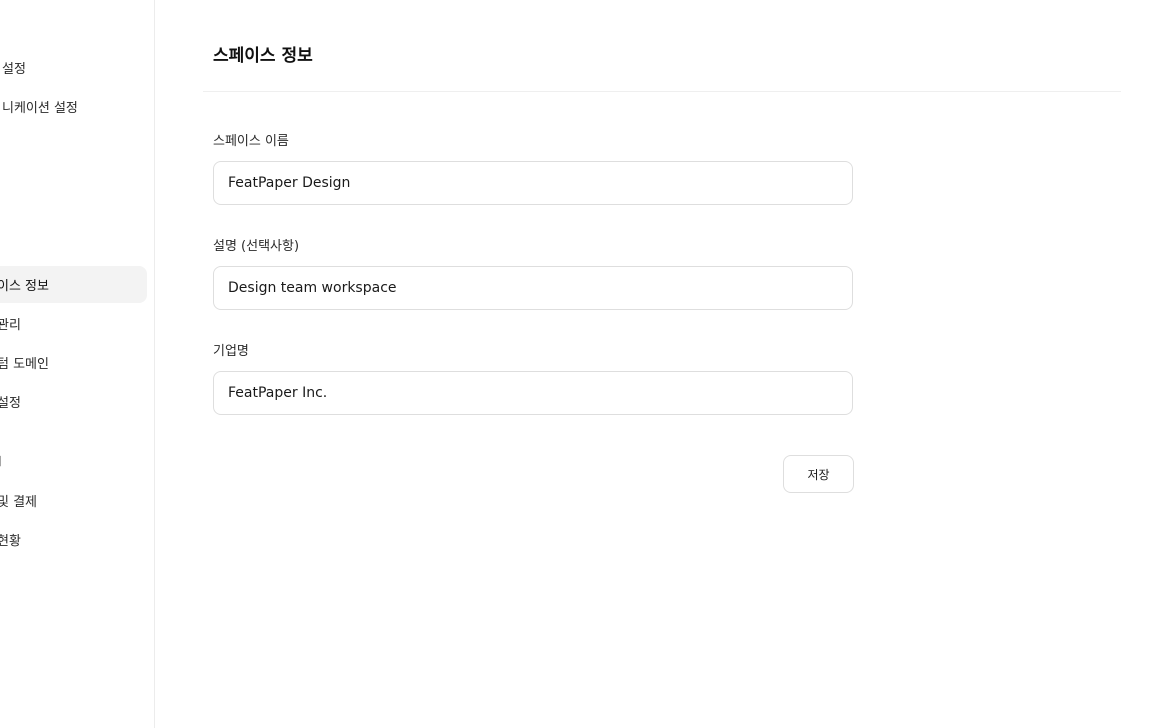  I want to click on sidebar-item-communication-settings: 니케이션 설정, so click(73, 106).